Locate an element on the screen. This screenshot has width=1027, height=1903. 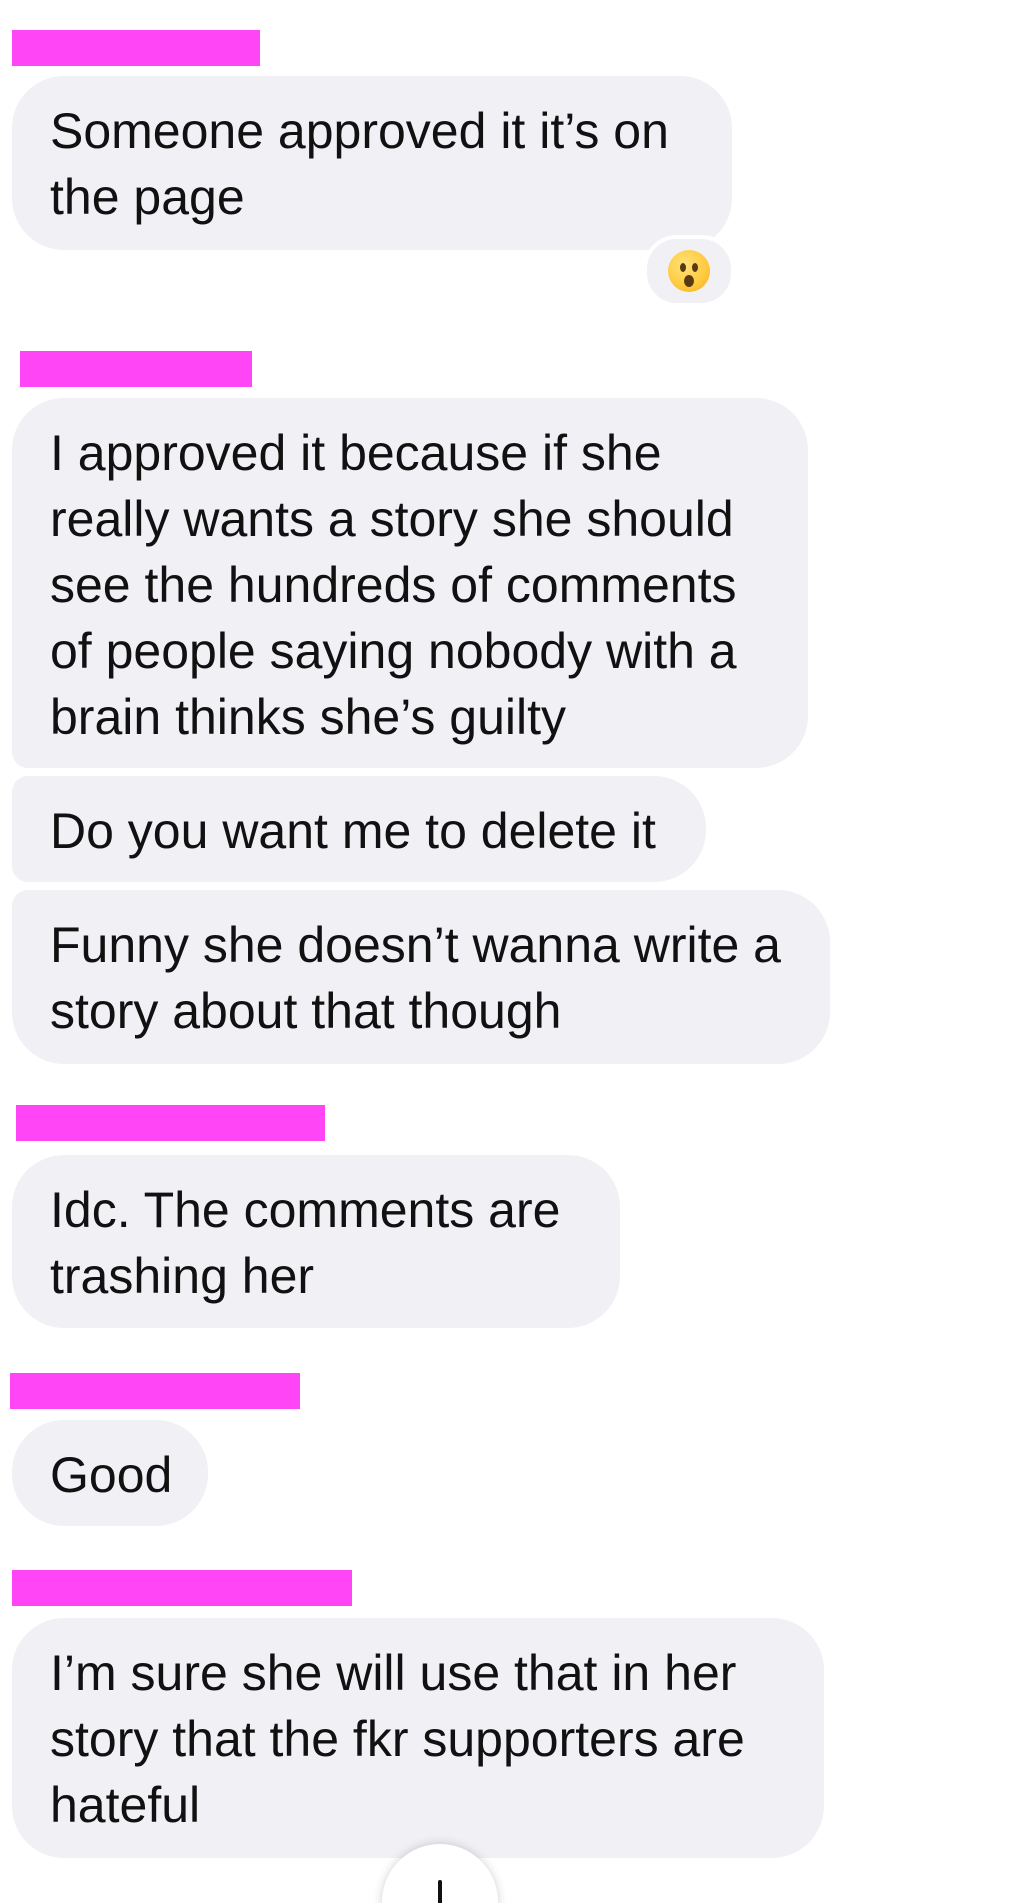
astonished-face-emoji-icon is located at coordinates (689, 271).